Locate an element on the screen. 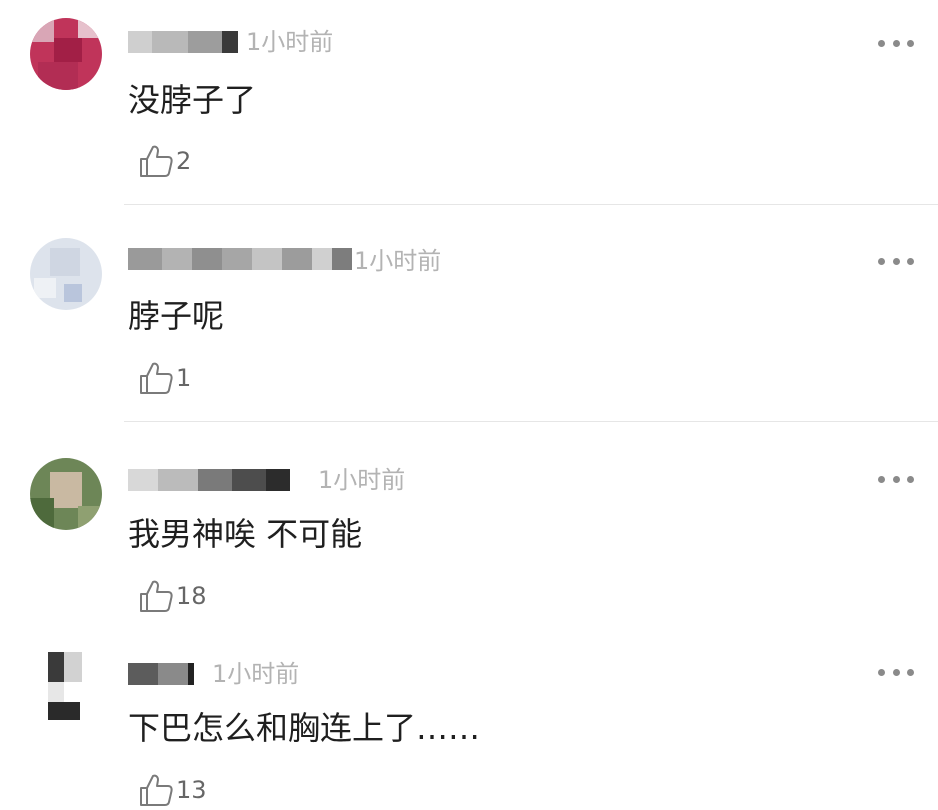 The height and width of the screenshot is (810, 938). username is located at coordinates (161, 674).